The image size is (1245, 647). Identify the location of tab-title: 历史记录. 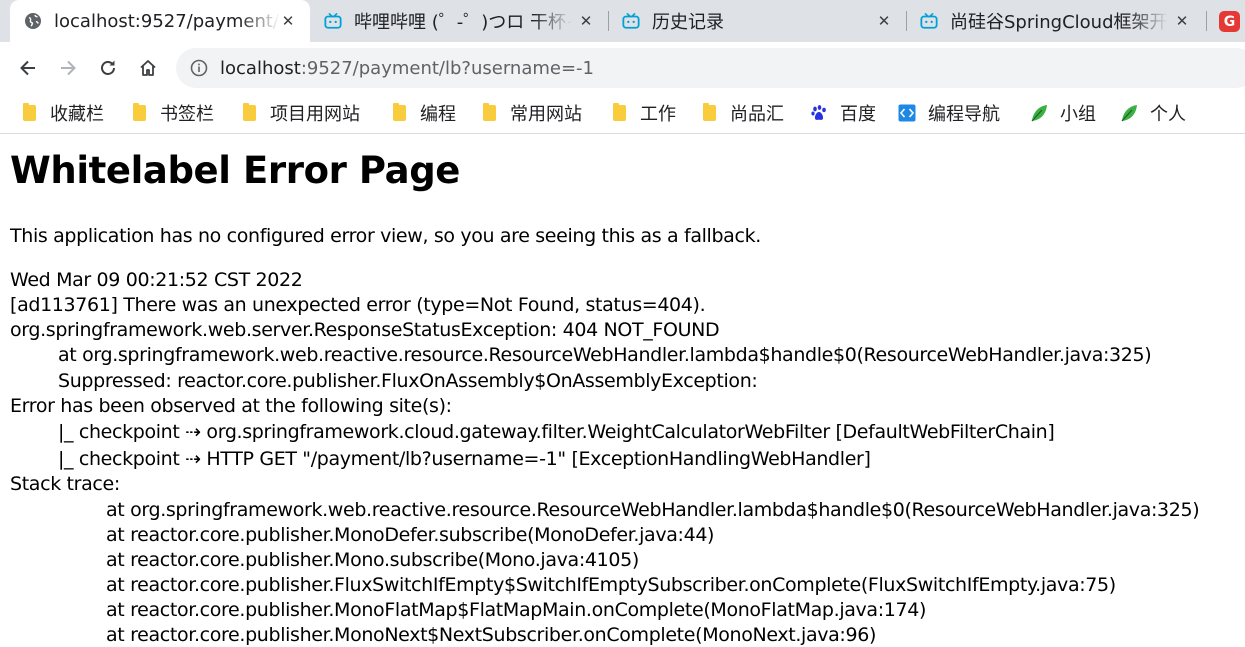
(688, 22).